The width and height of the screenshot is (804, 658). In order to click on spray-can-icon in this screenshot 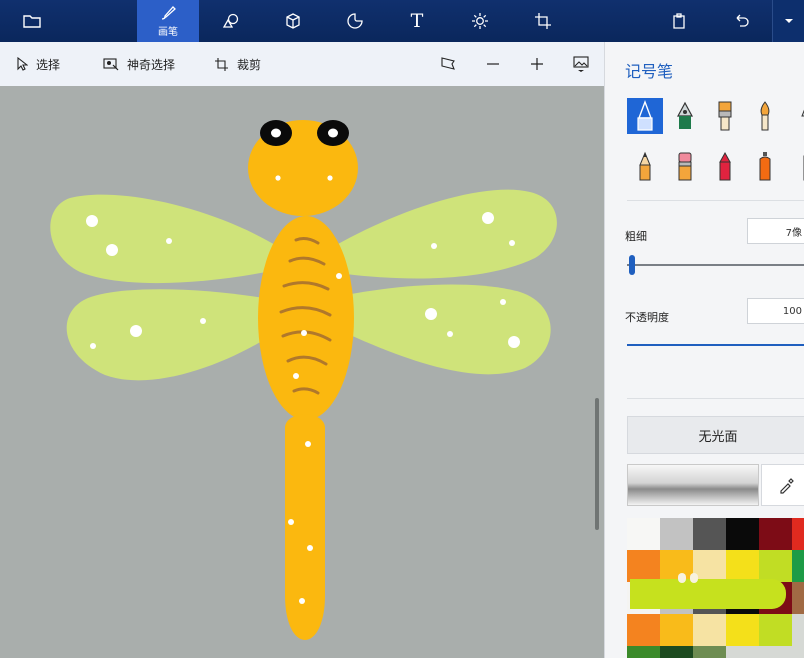, I will do `click(765, 166)`.